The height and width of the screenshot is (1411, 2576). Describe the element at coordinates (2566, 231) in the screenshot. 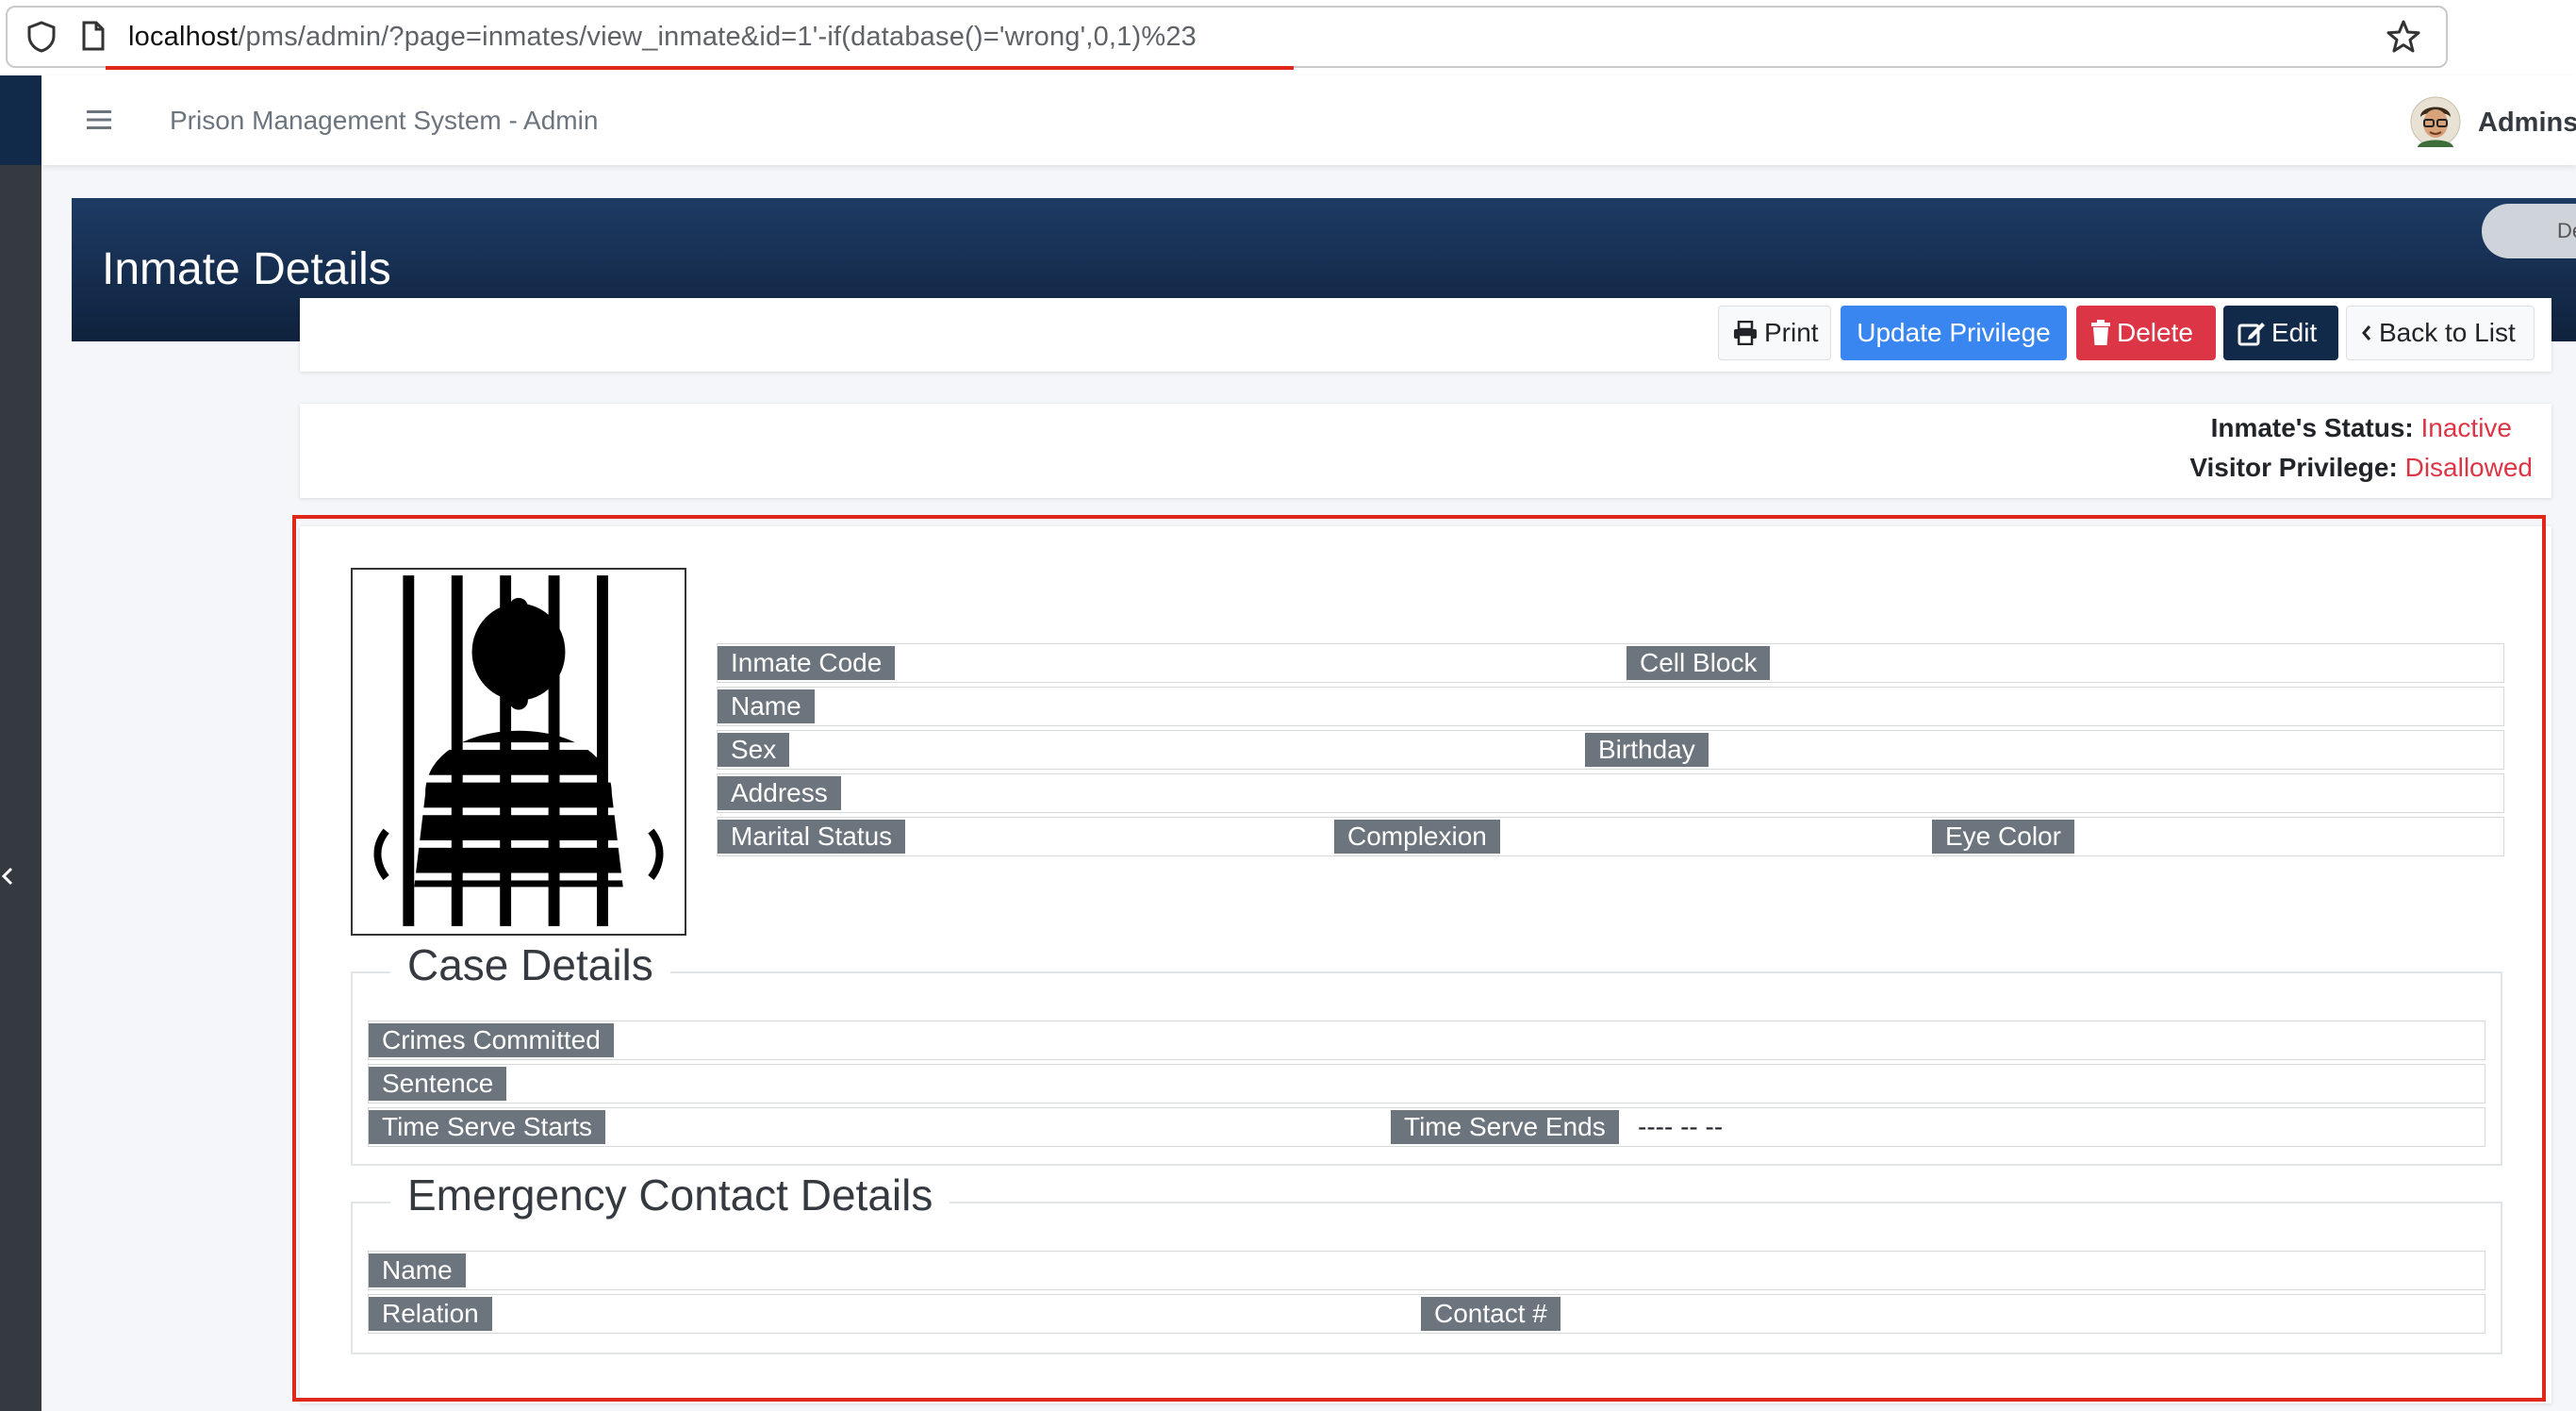

I see `dev-label: Dev` at that location.